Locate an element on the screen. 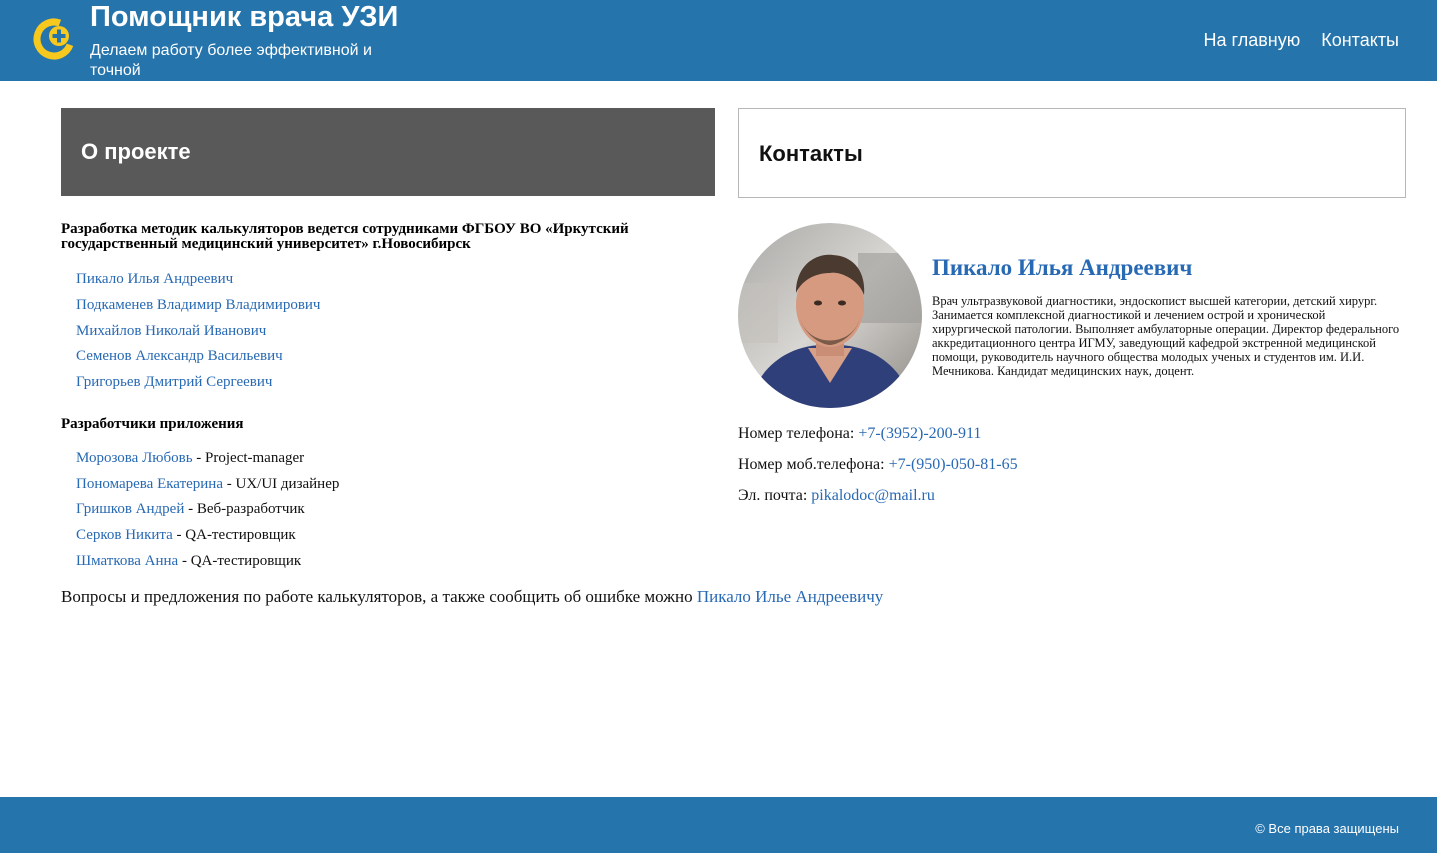 The width and height of the screenshot is (1437, 853). staff-link: Подкаменев Владимир Владимирович is located at coordinates (198, 305).